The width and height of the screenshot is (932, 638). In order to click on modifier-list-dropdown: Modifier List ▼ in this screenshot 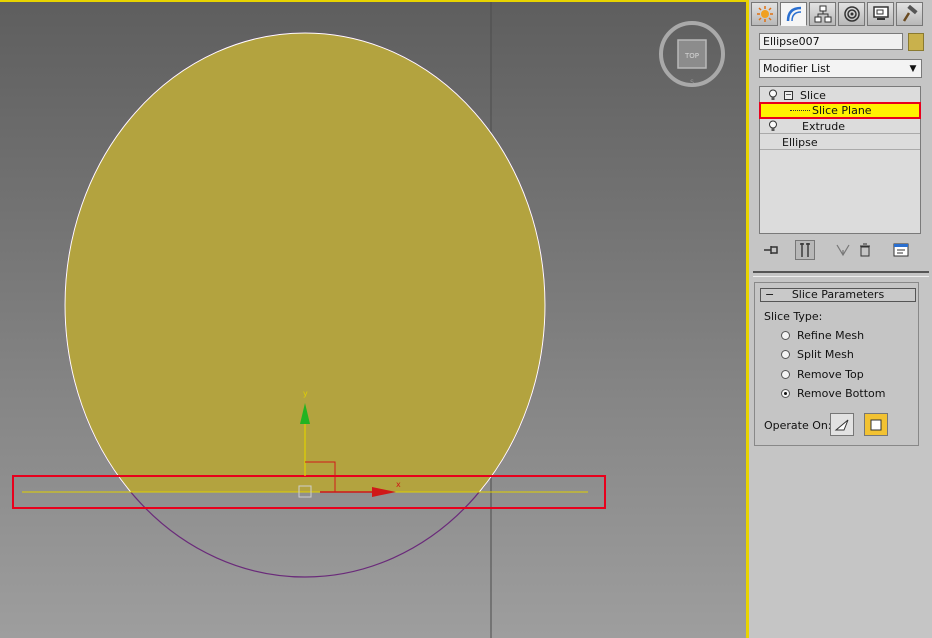, I will do `click(840, 68)`.